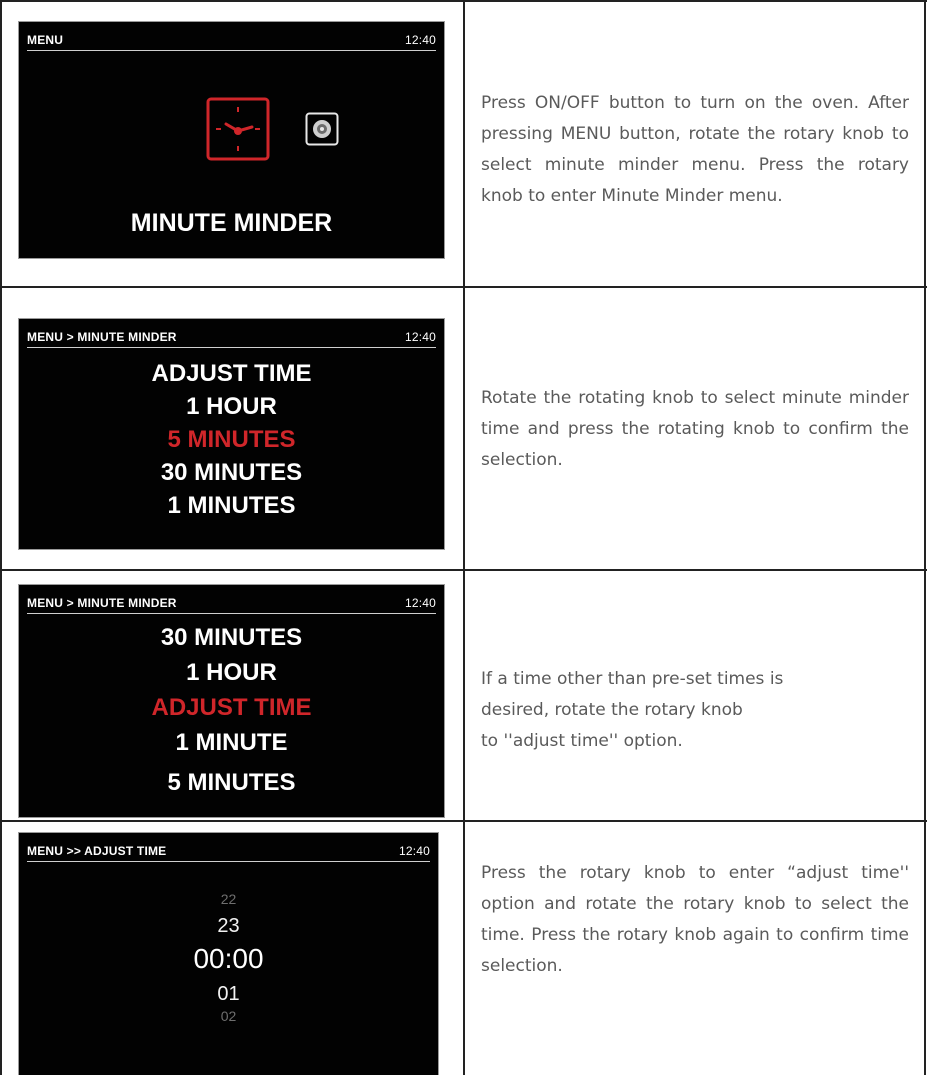  I want to click on table-column-divider, so click(464, 537).